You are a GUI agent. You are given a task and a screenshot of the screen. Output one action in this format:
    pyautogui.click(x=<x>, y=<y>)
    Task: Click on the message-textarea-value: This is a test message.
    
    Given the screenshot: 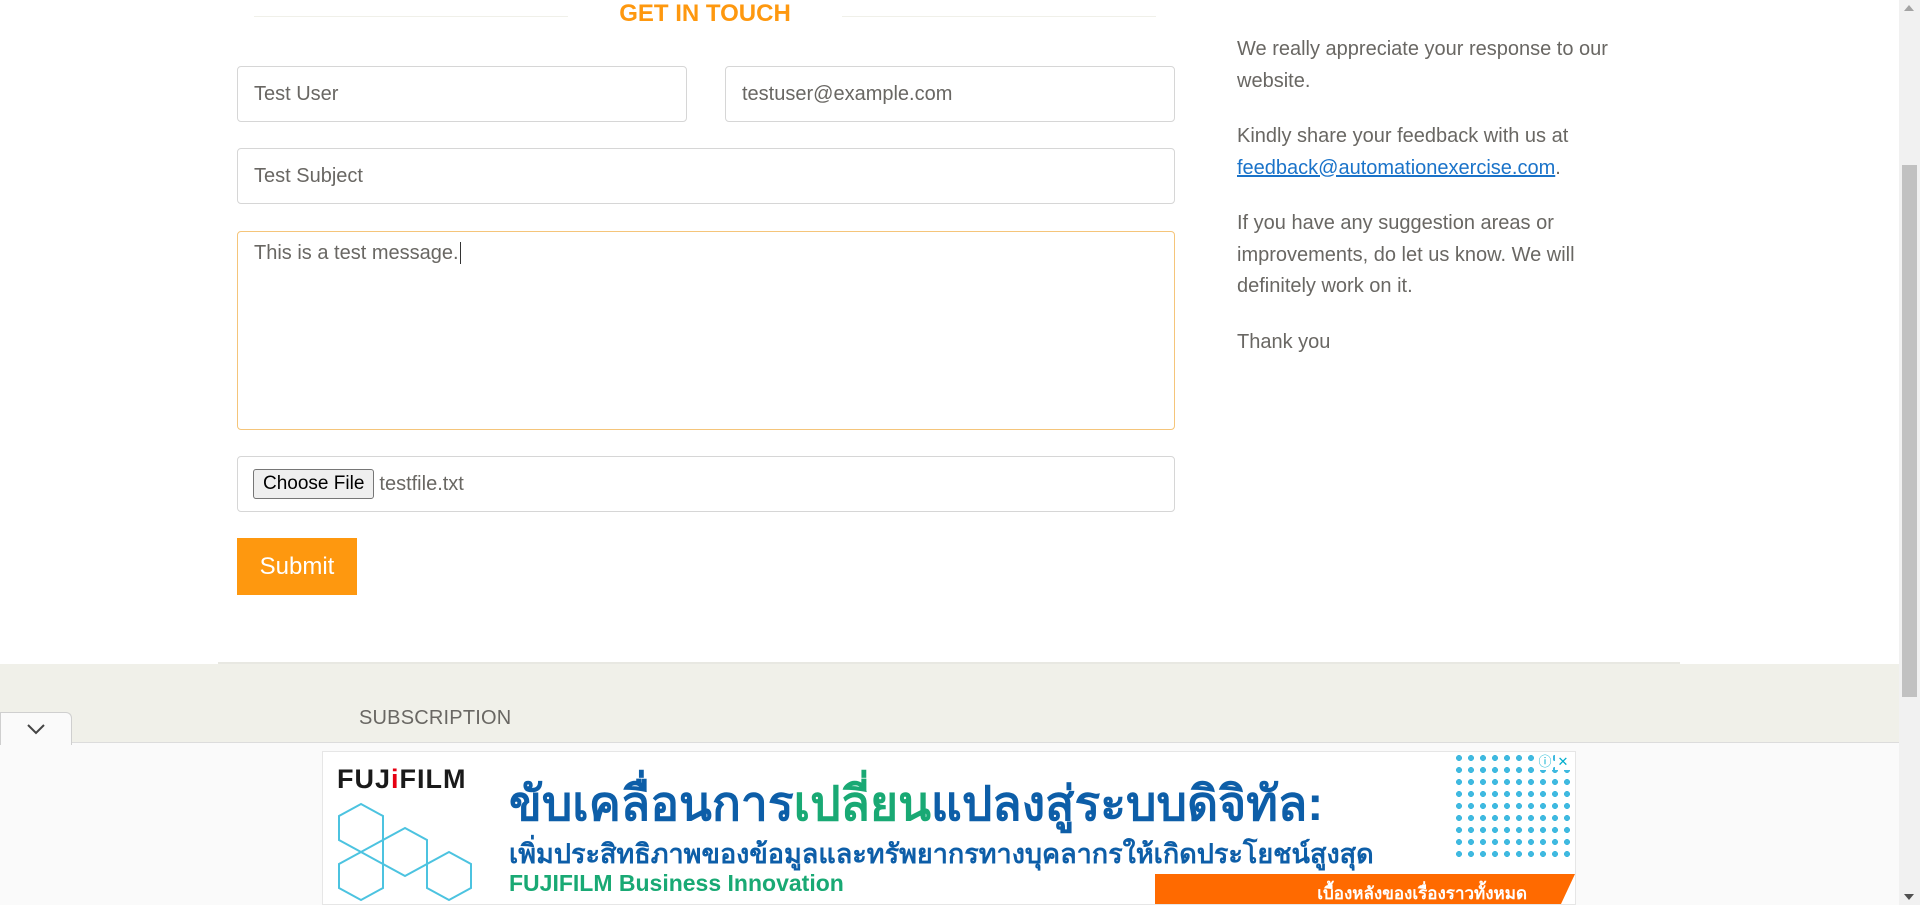 What is the action you would take?
    pyautogui.click(x=356, y=253)
    